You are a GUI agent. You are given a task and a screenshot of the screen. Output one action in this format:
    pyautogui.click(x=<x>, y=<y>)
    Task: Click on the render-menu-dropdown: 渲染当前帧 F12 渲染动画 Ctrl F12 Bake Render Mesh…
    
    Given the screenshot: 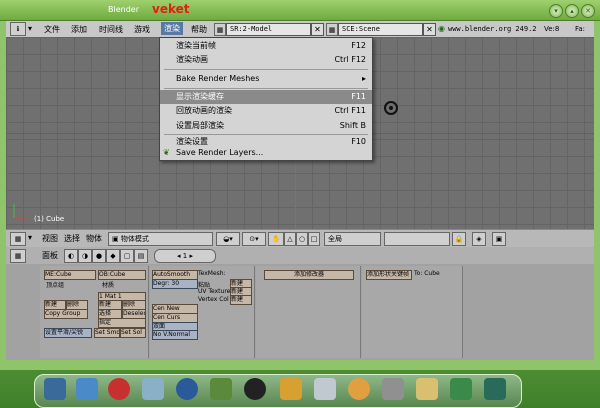 What is the action you would take?
    pyautogui.click(x=266, y=99)
    